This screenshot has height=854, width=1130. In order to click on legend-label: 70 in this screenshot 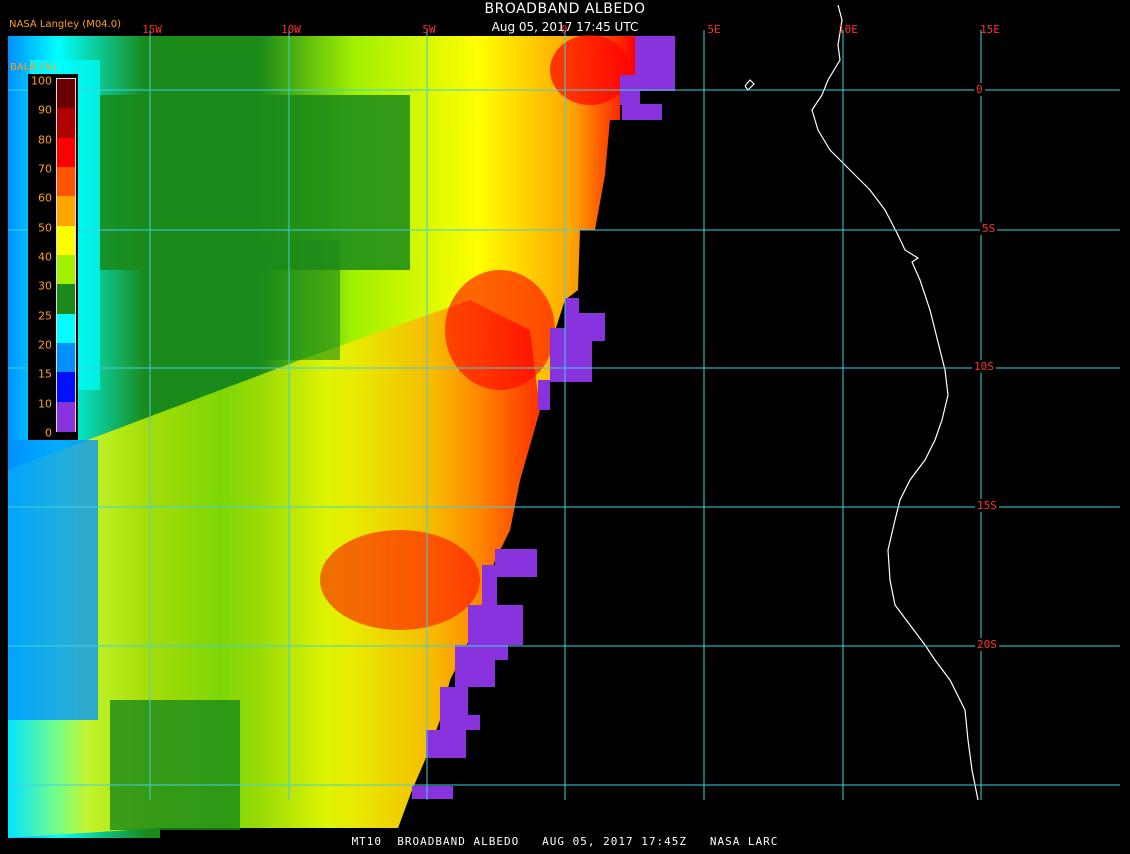, I will do `click(45, 169)`.